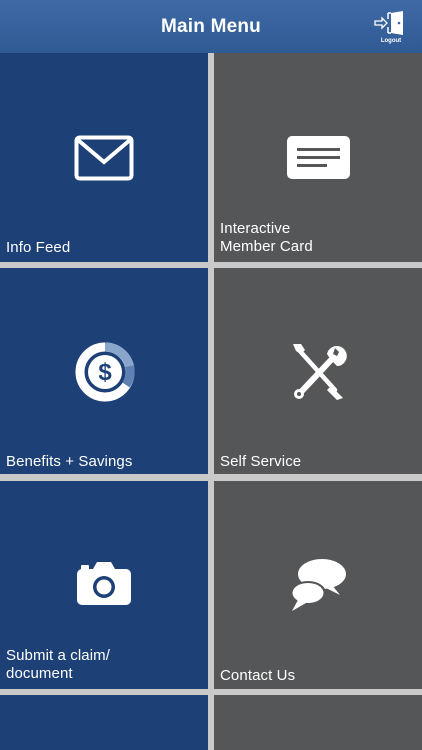  I want to click on tile-submit-claim: Submit a claim/ document, so click(104, 585).